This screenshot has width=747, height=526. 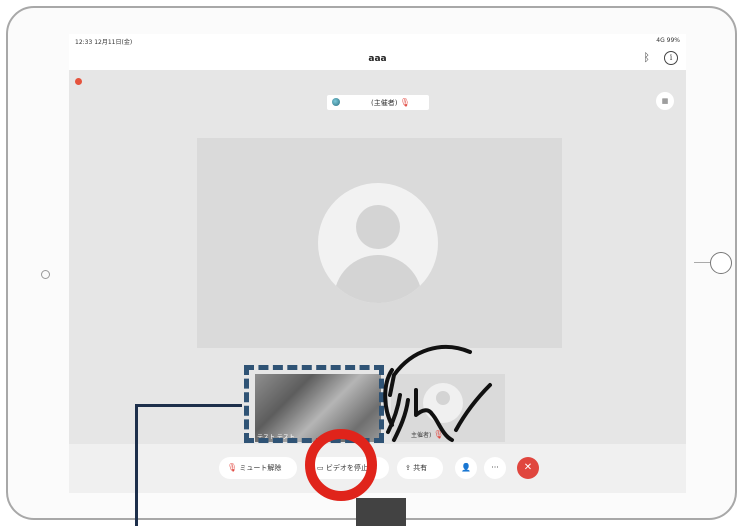 What do you see at coordinates (314, 404) in the screenshot?
I see `dashed-highlight-box` at bounding box center [314, 404].